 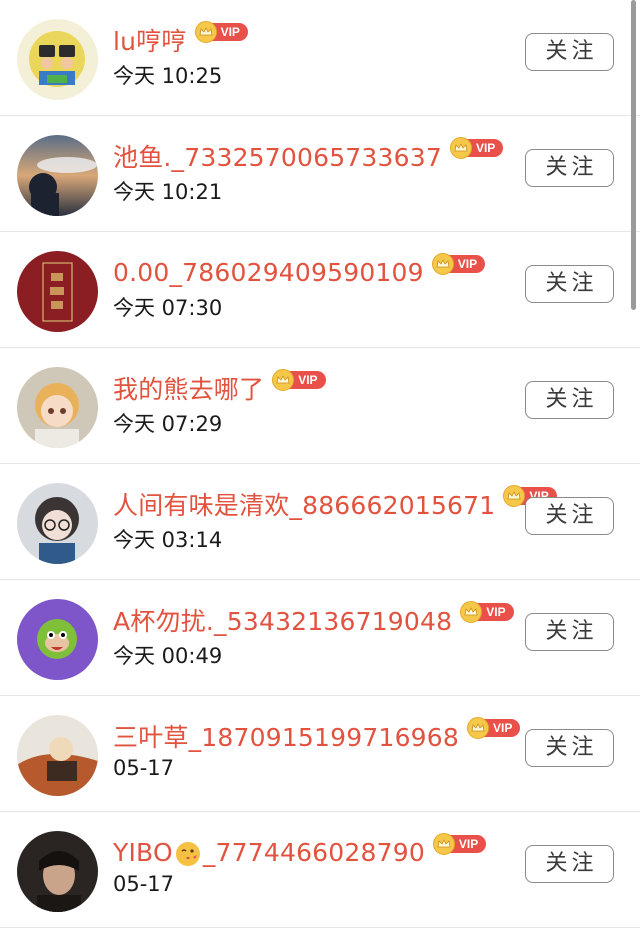 I want to click on astronaut-avatar-icon, so click(x=57, y=175).